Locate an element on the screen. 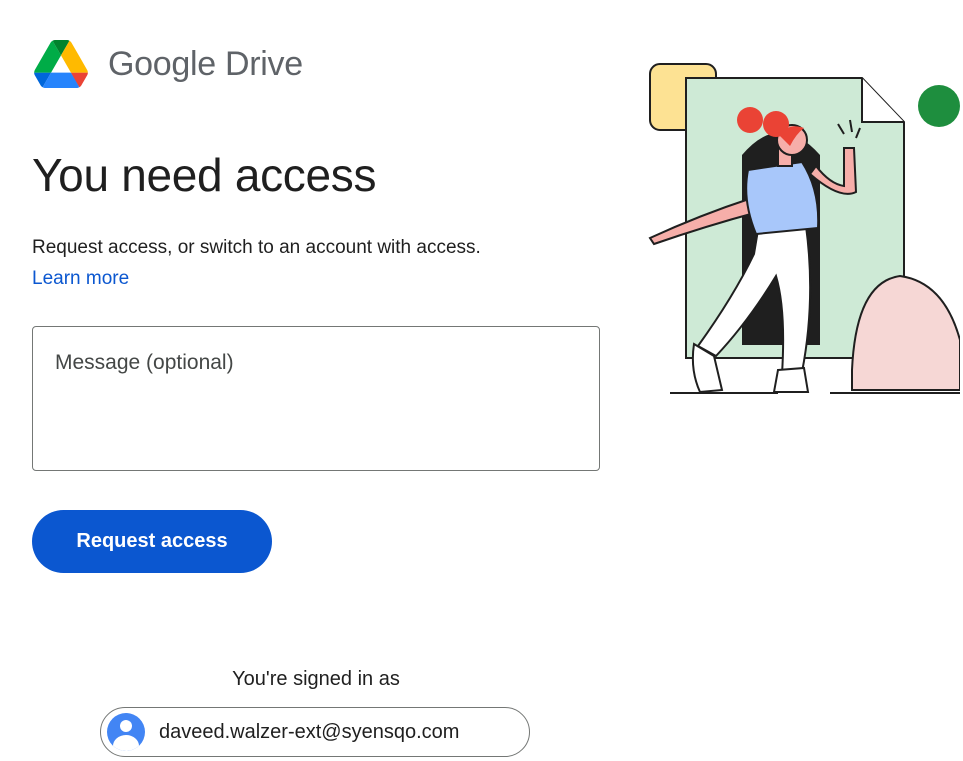 This screenshot has width=963, height=761. account-chip: daveed.walzer-ext@syensqo.com is located at coordinates (315, 732).